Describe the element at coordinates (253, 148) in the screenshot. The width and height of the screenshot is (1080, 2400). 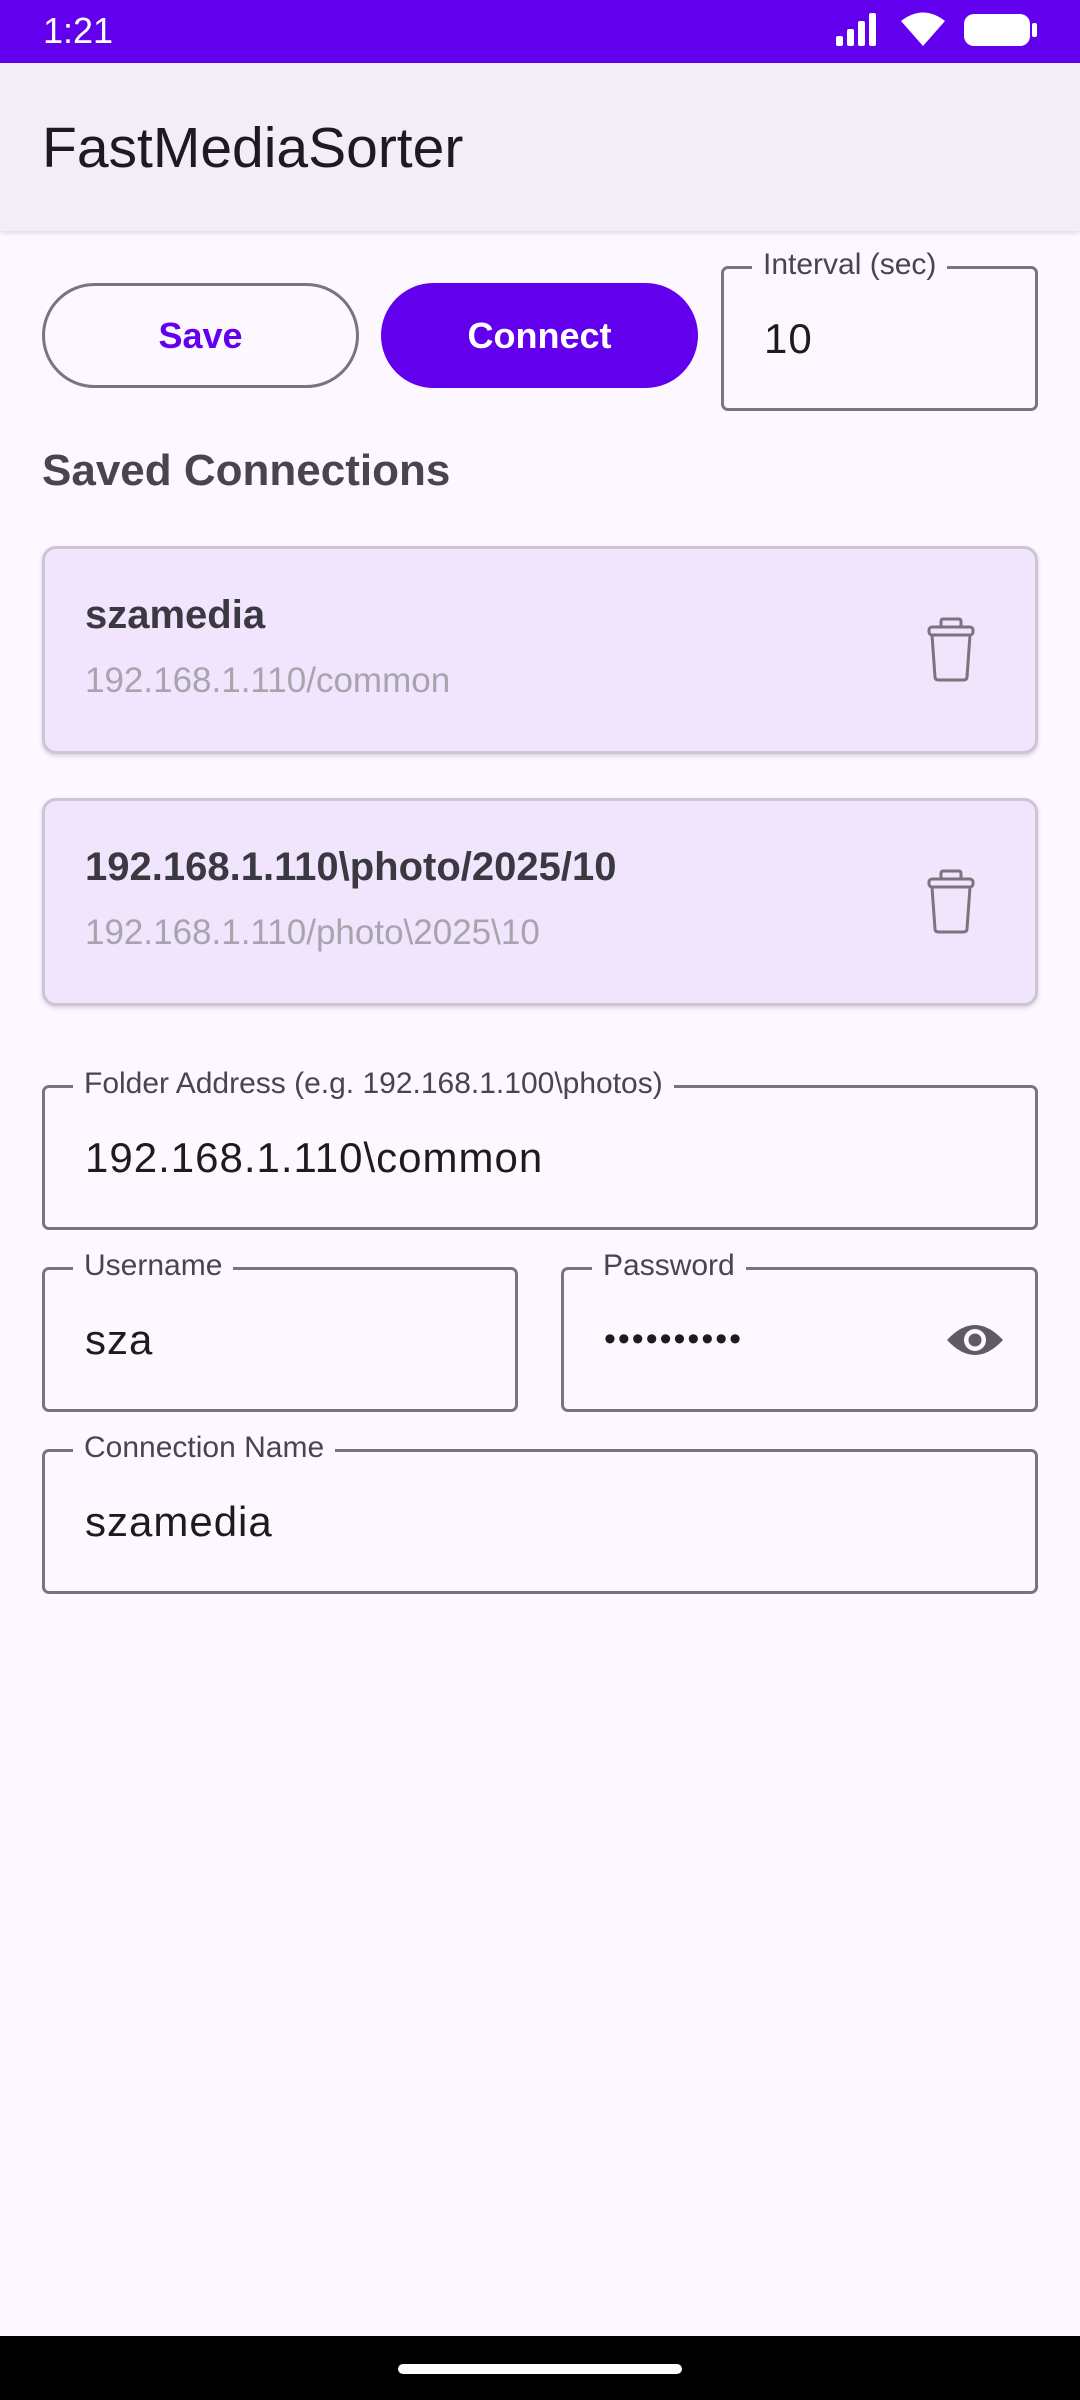
I see `app-title: FastMediaSorter` at that location.